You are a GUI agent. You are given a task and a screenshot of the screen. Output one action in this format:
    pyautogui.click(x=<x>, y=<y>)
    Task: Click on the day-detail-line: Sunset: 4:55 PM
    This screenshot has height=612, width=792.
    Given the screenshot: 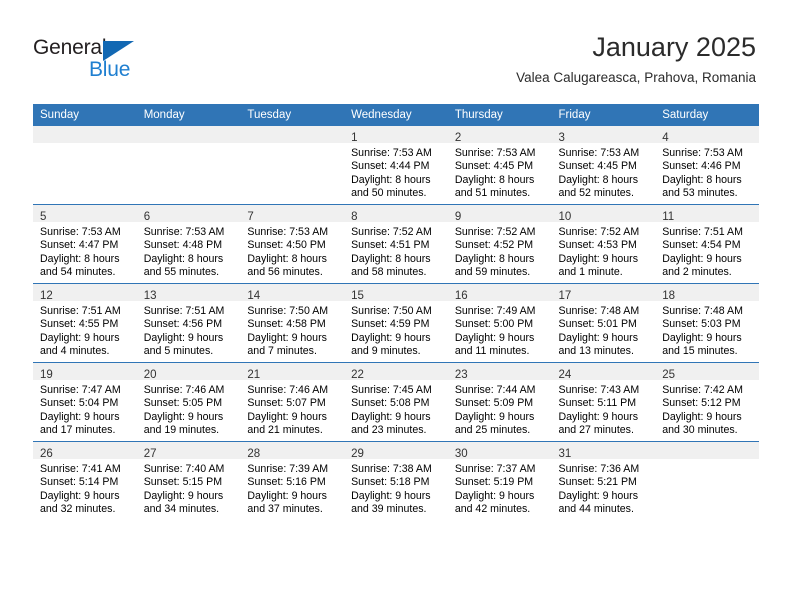 What is the action you would take?
    pyautogui.click(x=79, y=324)
    